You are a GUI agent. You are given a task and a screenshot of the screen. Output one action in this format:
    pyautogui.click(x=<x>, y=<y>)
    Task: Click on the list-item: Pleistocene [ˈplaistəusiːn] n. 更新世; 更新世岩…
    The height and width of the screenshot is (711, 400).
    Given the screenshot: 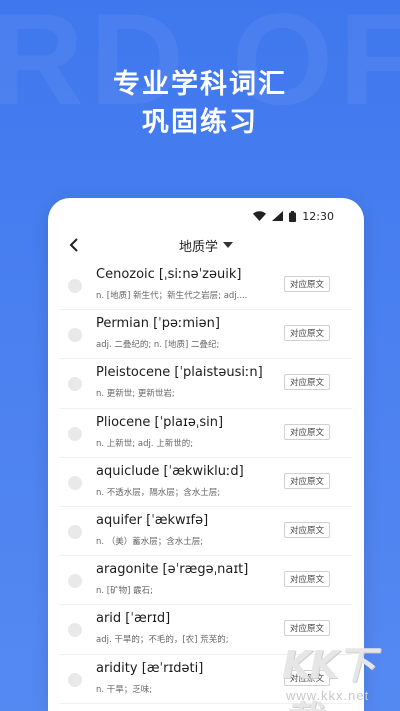 What is the action you would take?
    pyautogui.click(x=206, y=384)
    